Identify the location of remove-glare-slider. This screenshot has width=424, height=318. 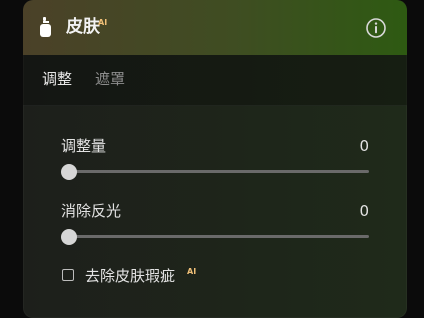
(215, 237).